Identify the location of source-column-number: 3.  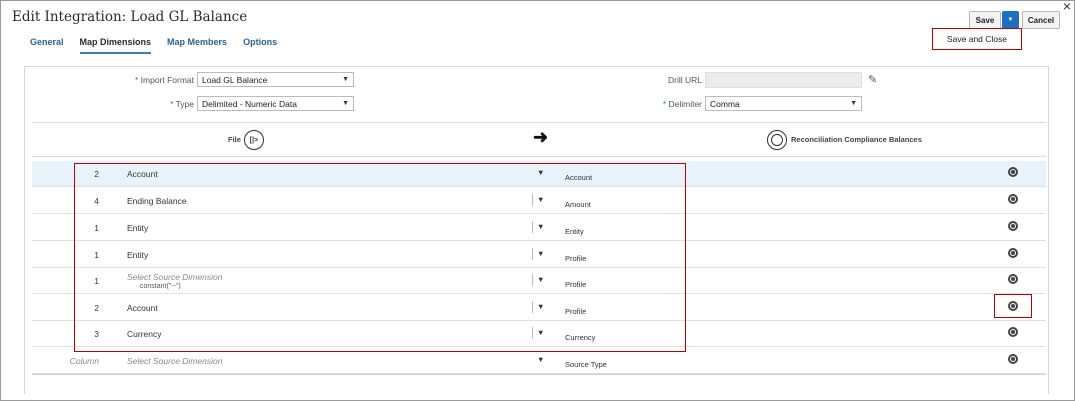
(96, 334).